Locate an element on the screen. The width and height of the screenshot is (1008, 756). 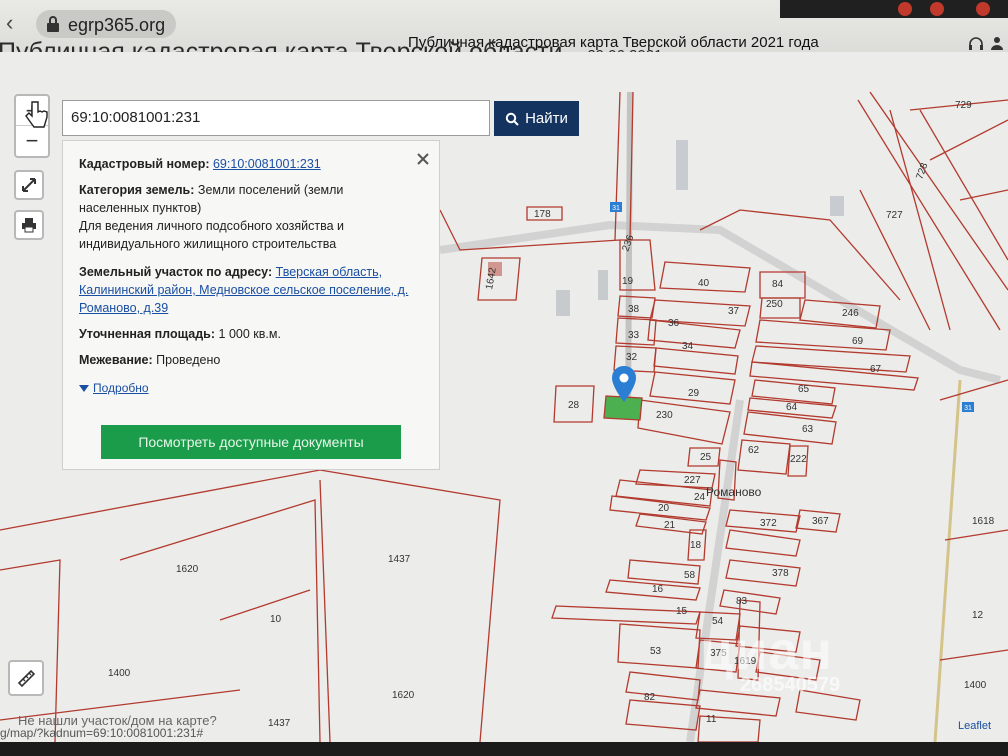
survey-row: Межевание: Проведено is located at coordinates (149, 360).